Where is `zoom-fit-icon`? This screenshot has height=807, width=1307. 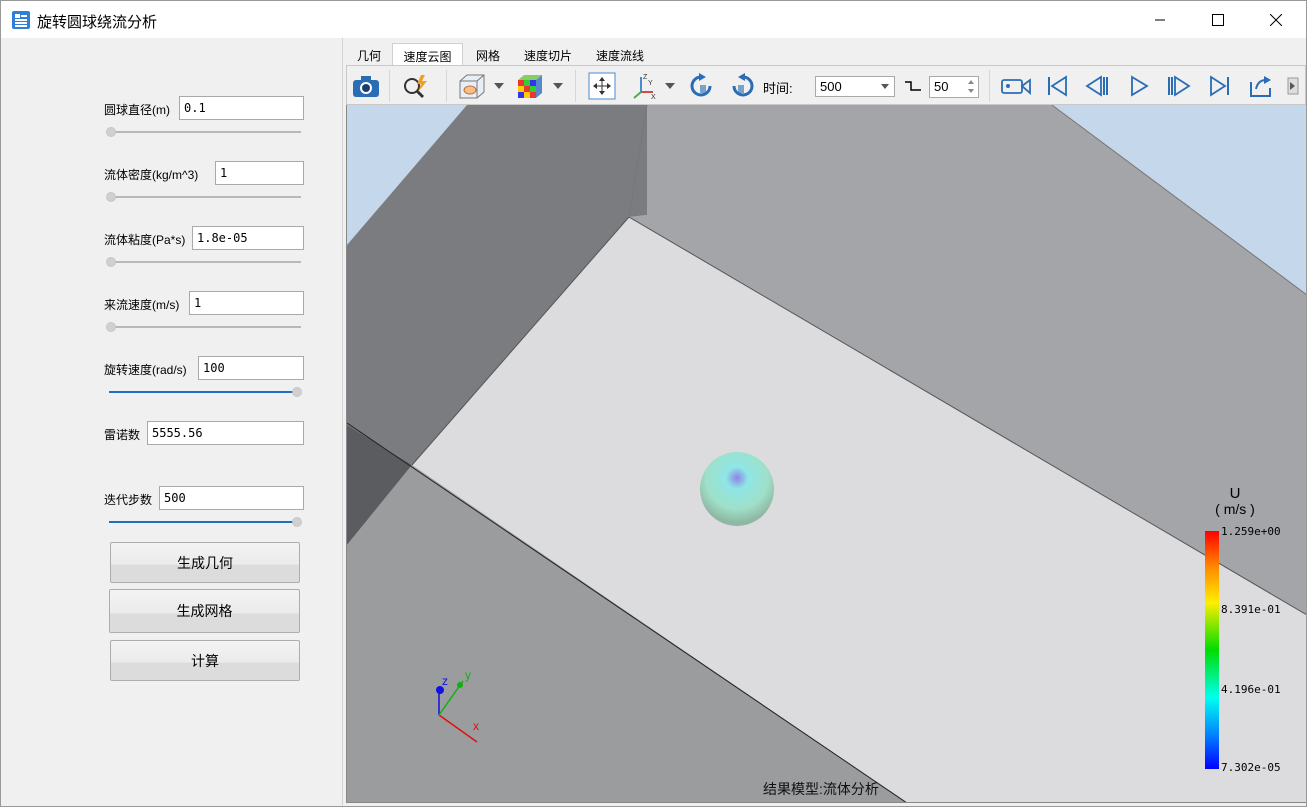
zoom-fit-icon is located at coordinates (415, 87).